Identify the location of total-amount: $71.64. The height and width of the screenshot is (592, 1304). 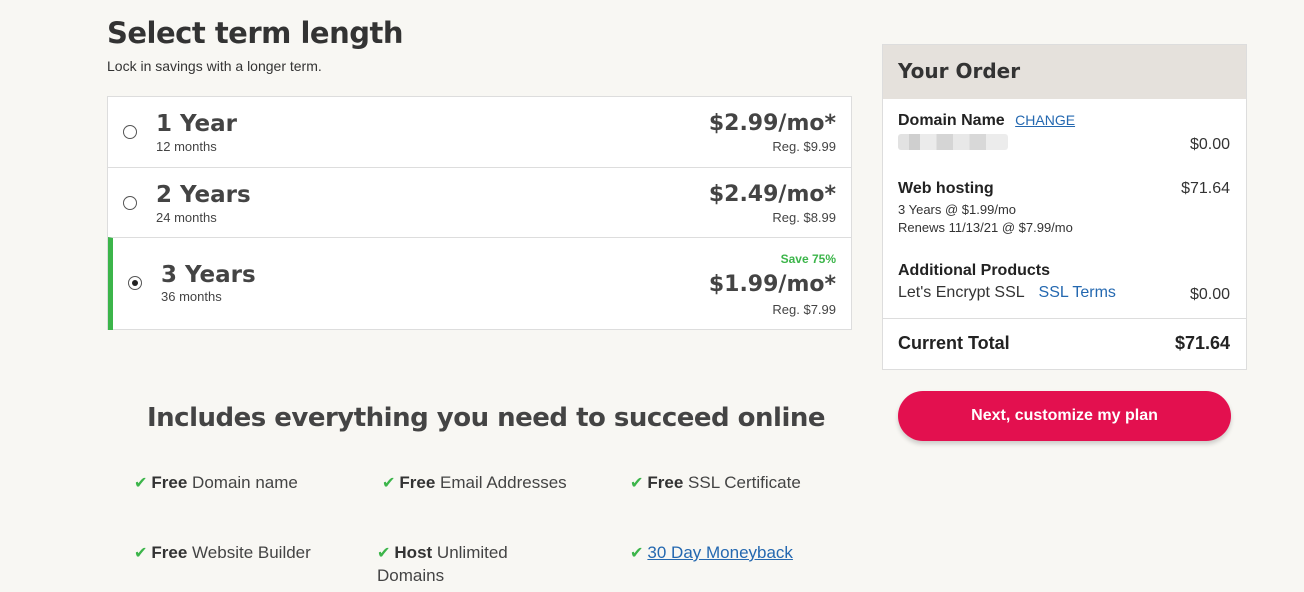
(1202, 343).